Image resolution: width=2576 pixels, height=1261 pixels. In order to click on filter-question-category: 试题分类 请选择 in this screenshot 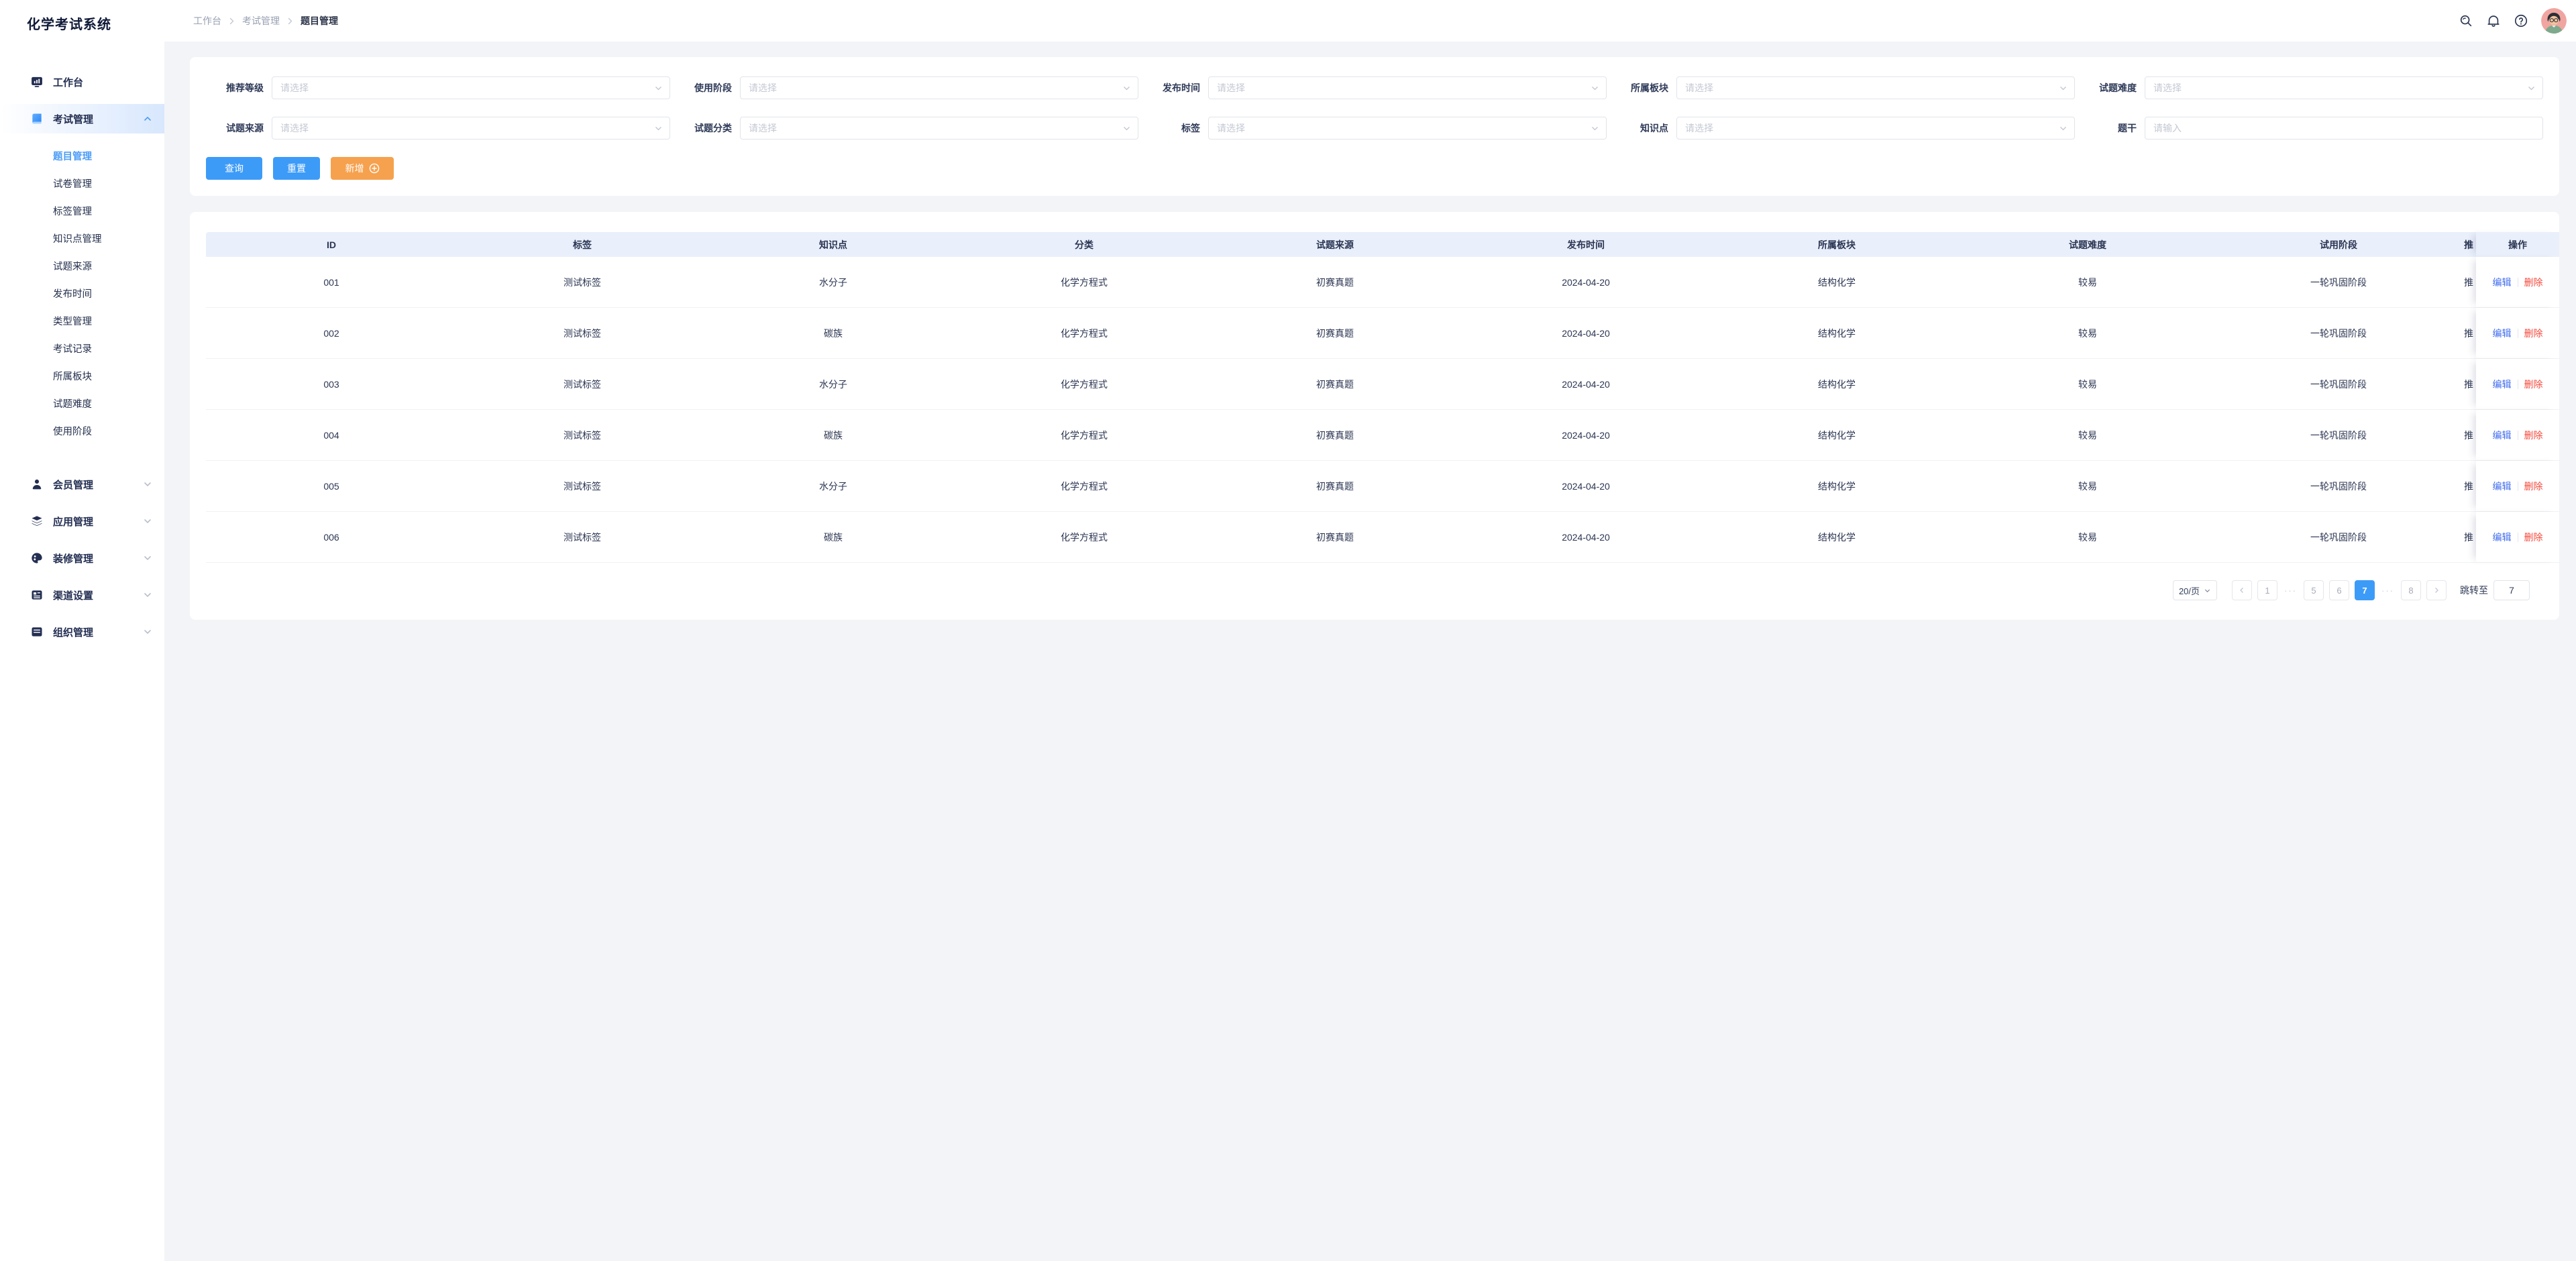, I will do `click(906, 129)`.